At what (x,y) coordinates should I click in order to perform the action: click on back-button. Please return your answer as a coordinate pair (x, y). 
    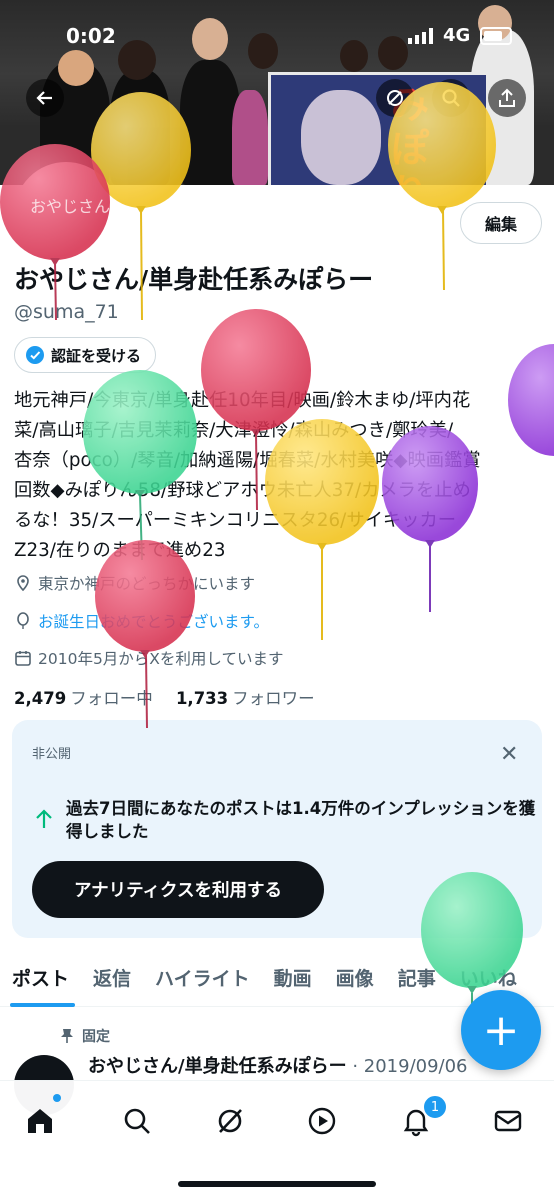
    Looking at the image, I should click on (45, 98).